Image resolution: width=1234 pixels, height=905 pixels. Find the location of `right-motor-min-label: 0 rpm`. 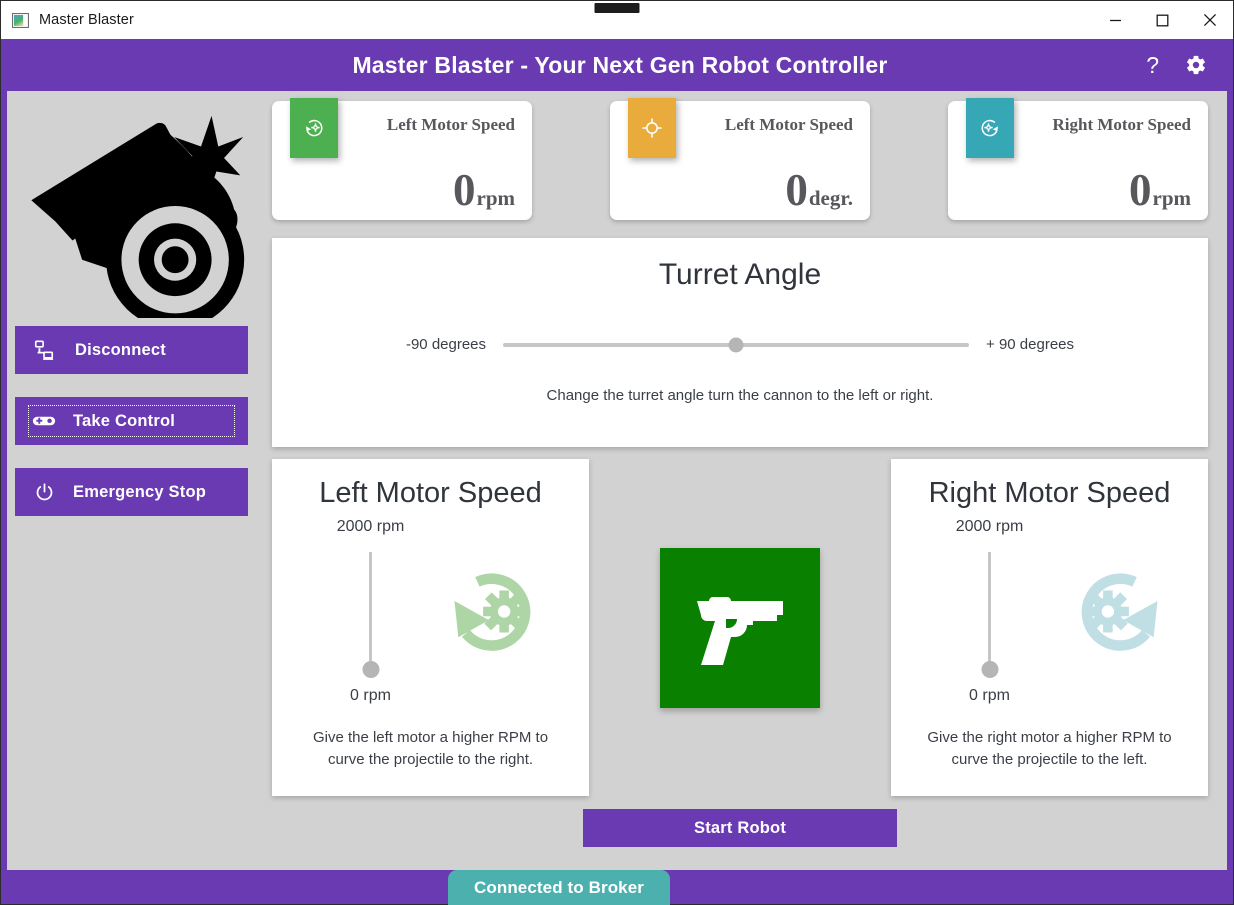

right-motor-min-label: 0 rpm is located at coordinates (989, 695).